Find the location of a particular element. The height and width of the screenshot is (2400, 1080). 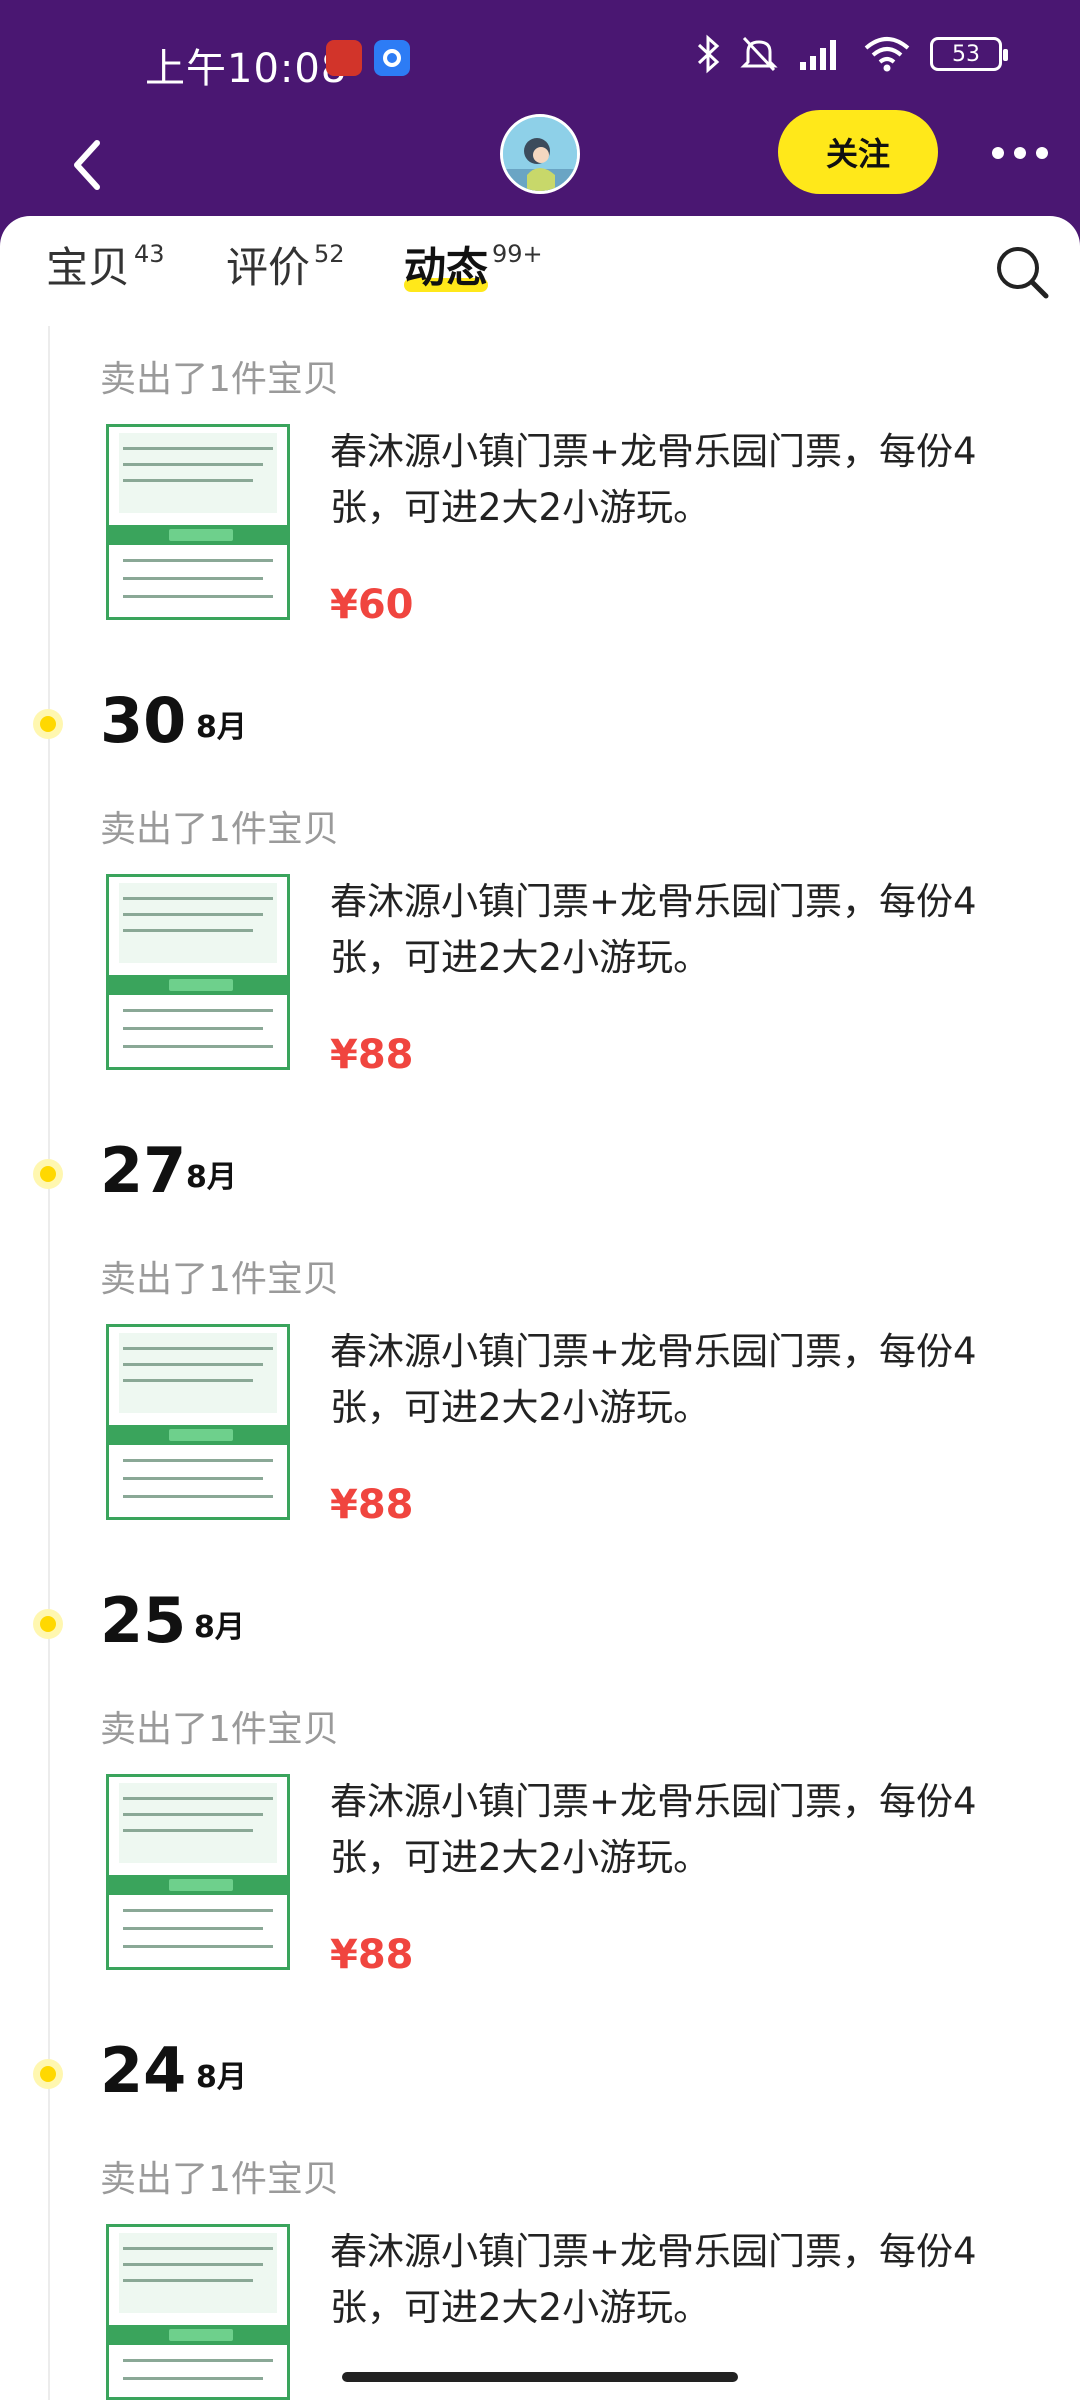

date-day: 25 is located at coordinates (143, 1620).